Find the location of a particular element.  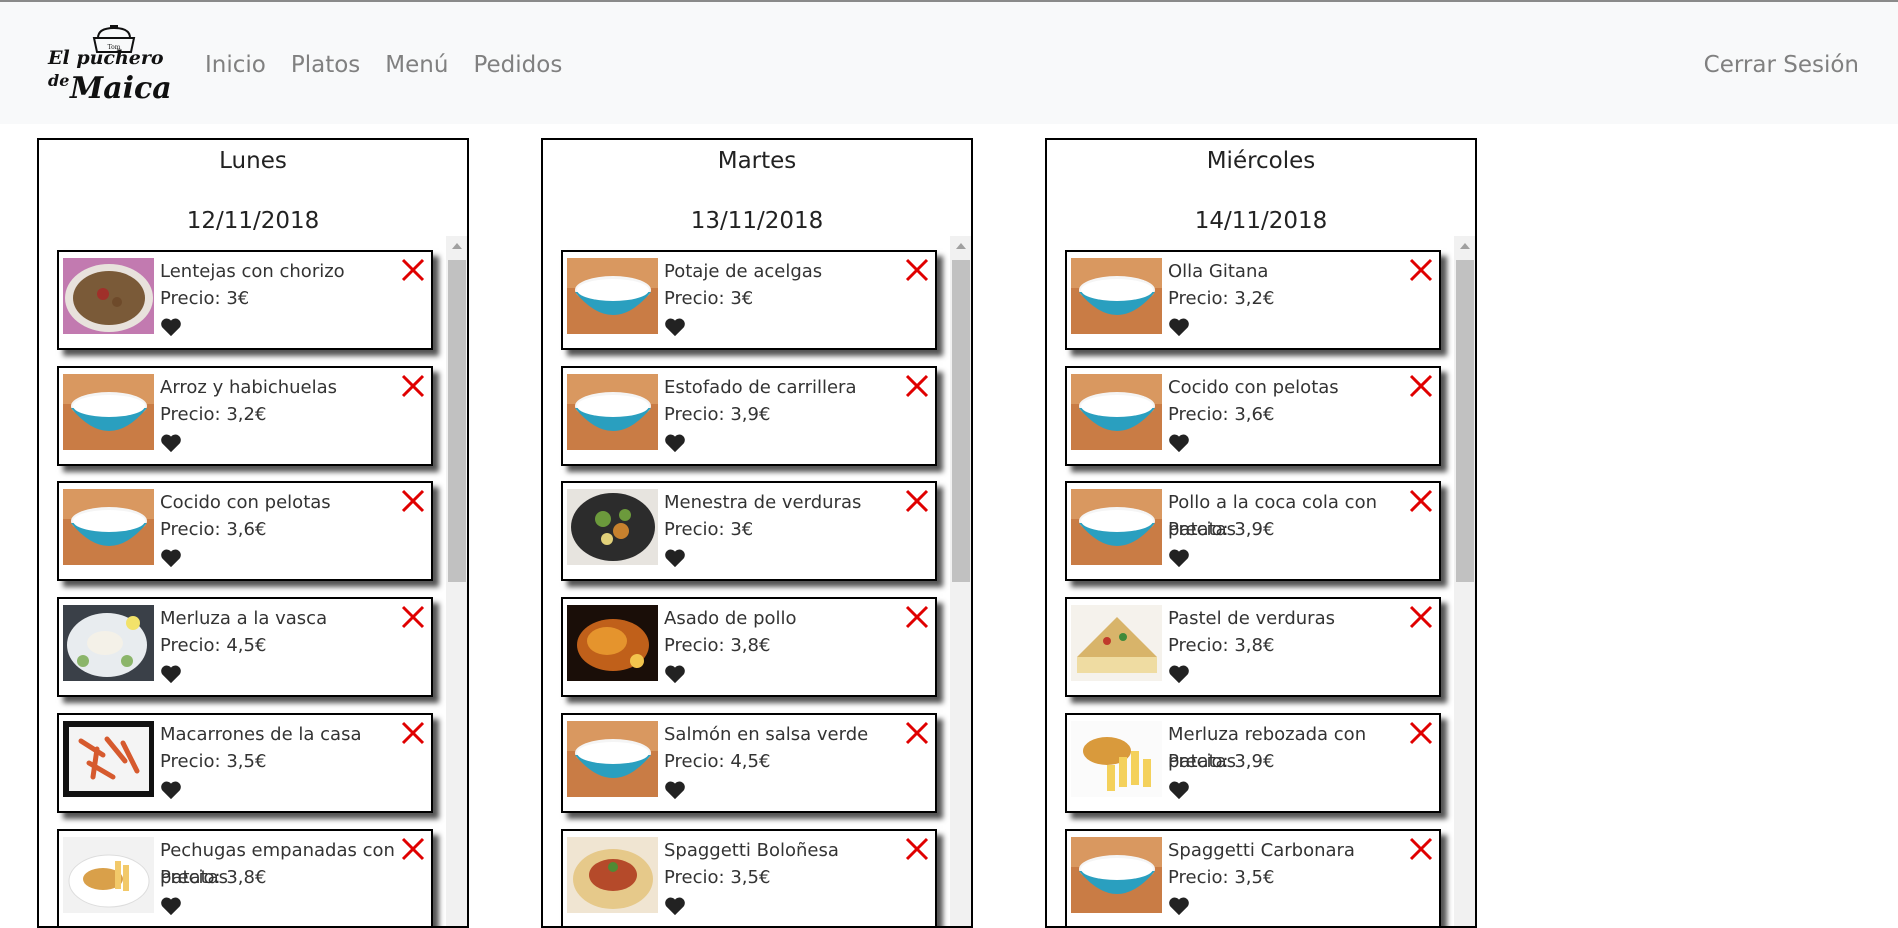

dish-price: Precio: 3,5€ is located at coordinates (1221, 877).